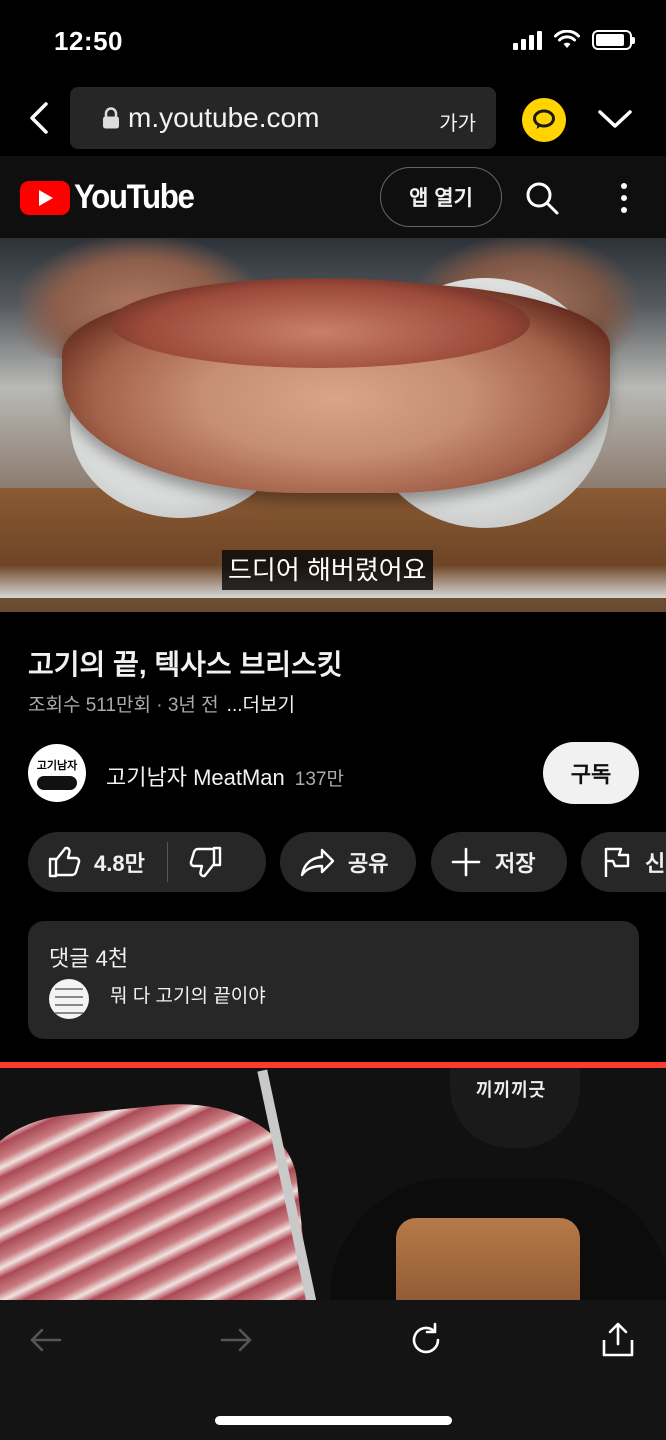 The image size is (666, 1440). Describe the element at coordinates (441, 197) in the screenshot. I see `open-app-button: 앱 열기` at that location.